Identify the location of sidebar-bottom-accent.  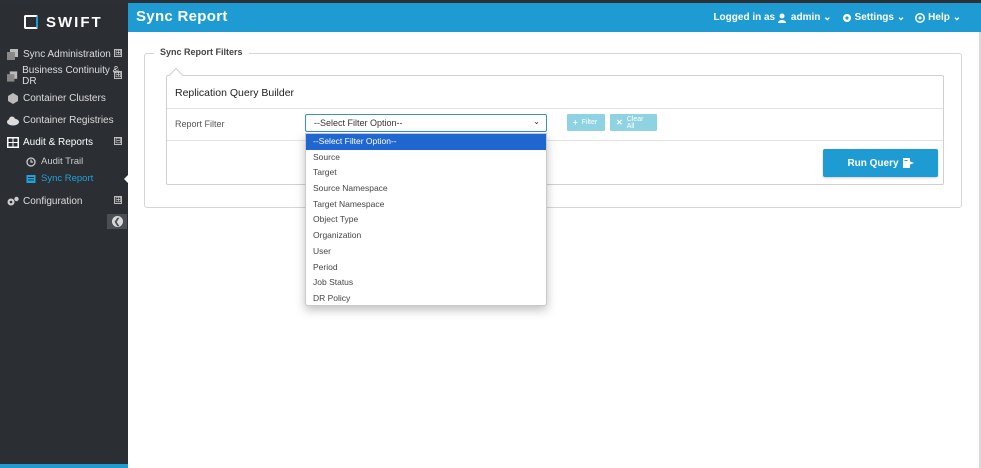
(64, 466).